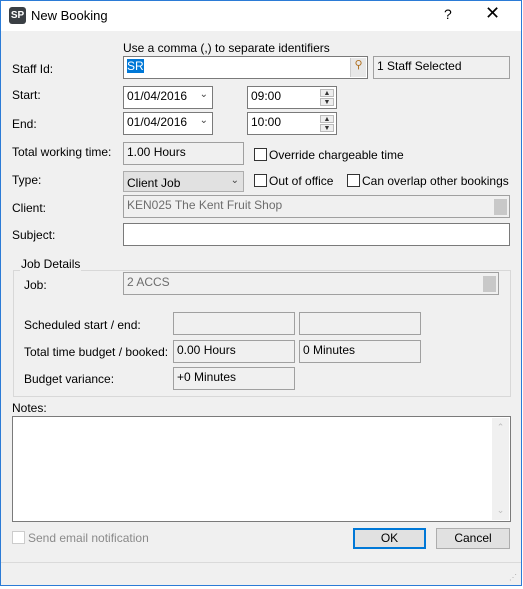 Image resolution: width=523 pixels, height=589 pixels. What do you see at coordinates (148, 282) in the screenshot?
I see `job-value: 2 ACCS` at bounding box center [148, 282].